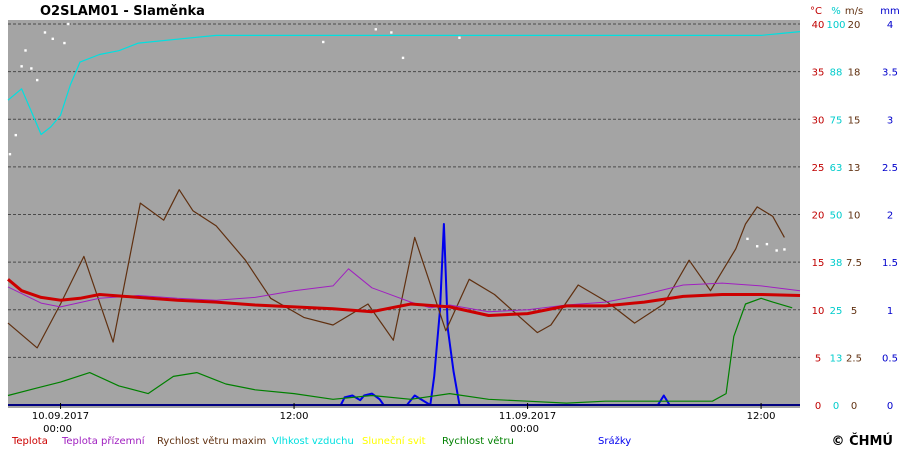 Image resolution: width=900 pixels, height=450 pixels. What do you see at coordinates (890, 216) in the screenshot?
I see `y-axis-tick-label: 2` at bounding box center [890, 216].